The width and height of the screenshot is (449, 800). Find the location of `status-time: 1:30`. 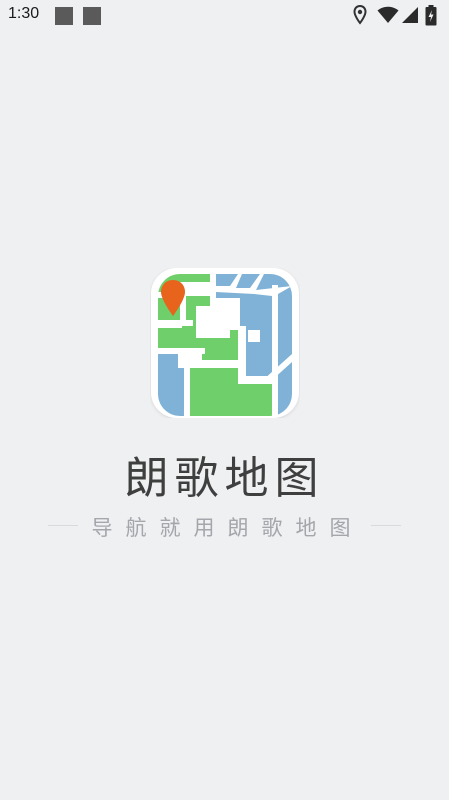

status-time: 1:30 is located at coordinates (24, 13).